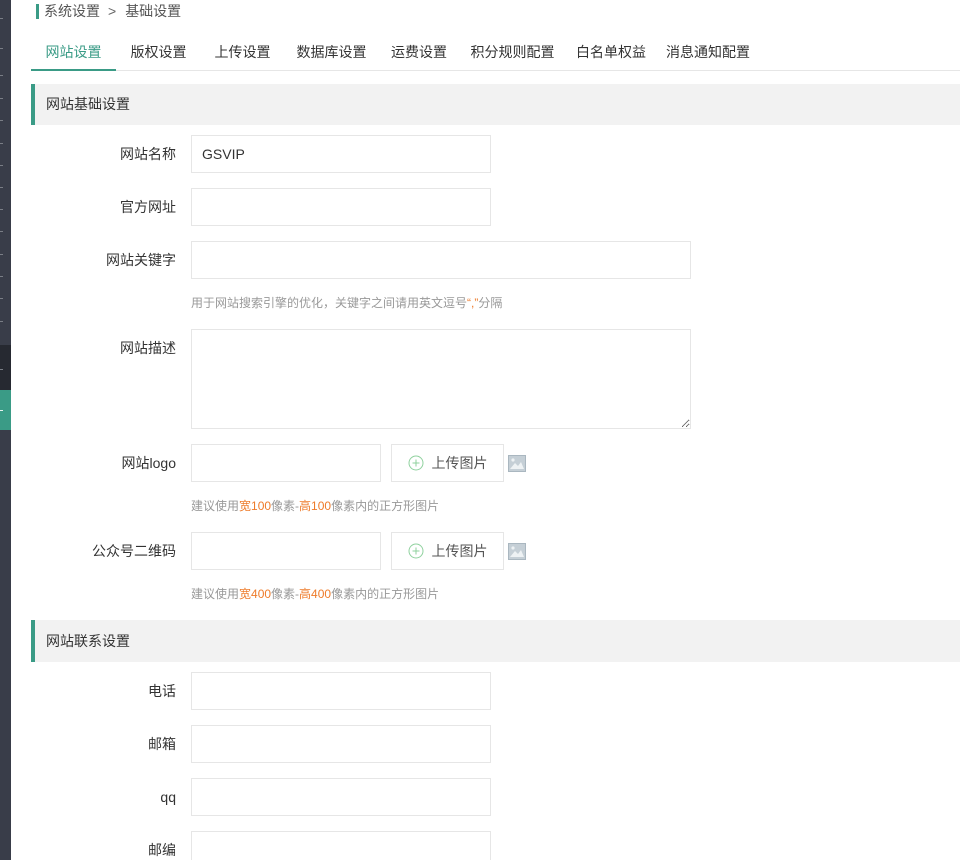 This screenshot has width=960, height=860. I want to click on tab-points-rules: 积分规则配置, so click(512, 52).